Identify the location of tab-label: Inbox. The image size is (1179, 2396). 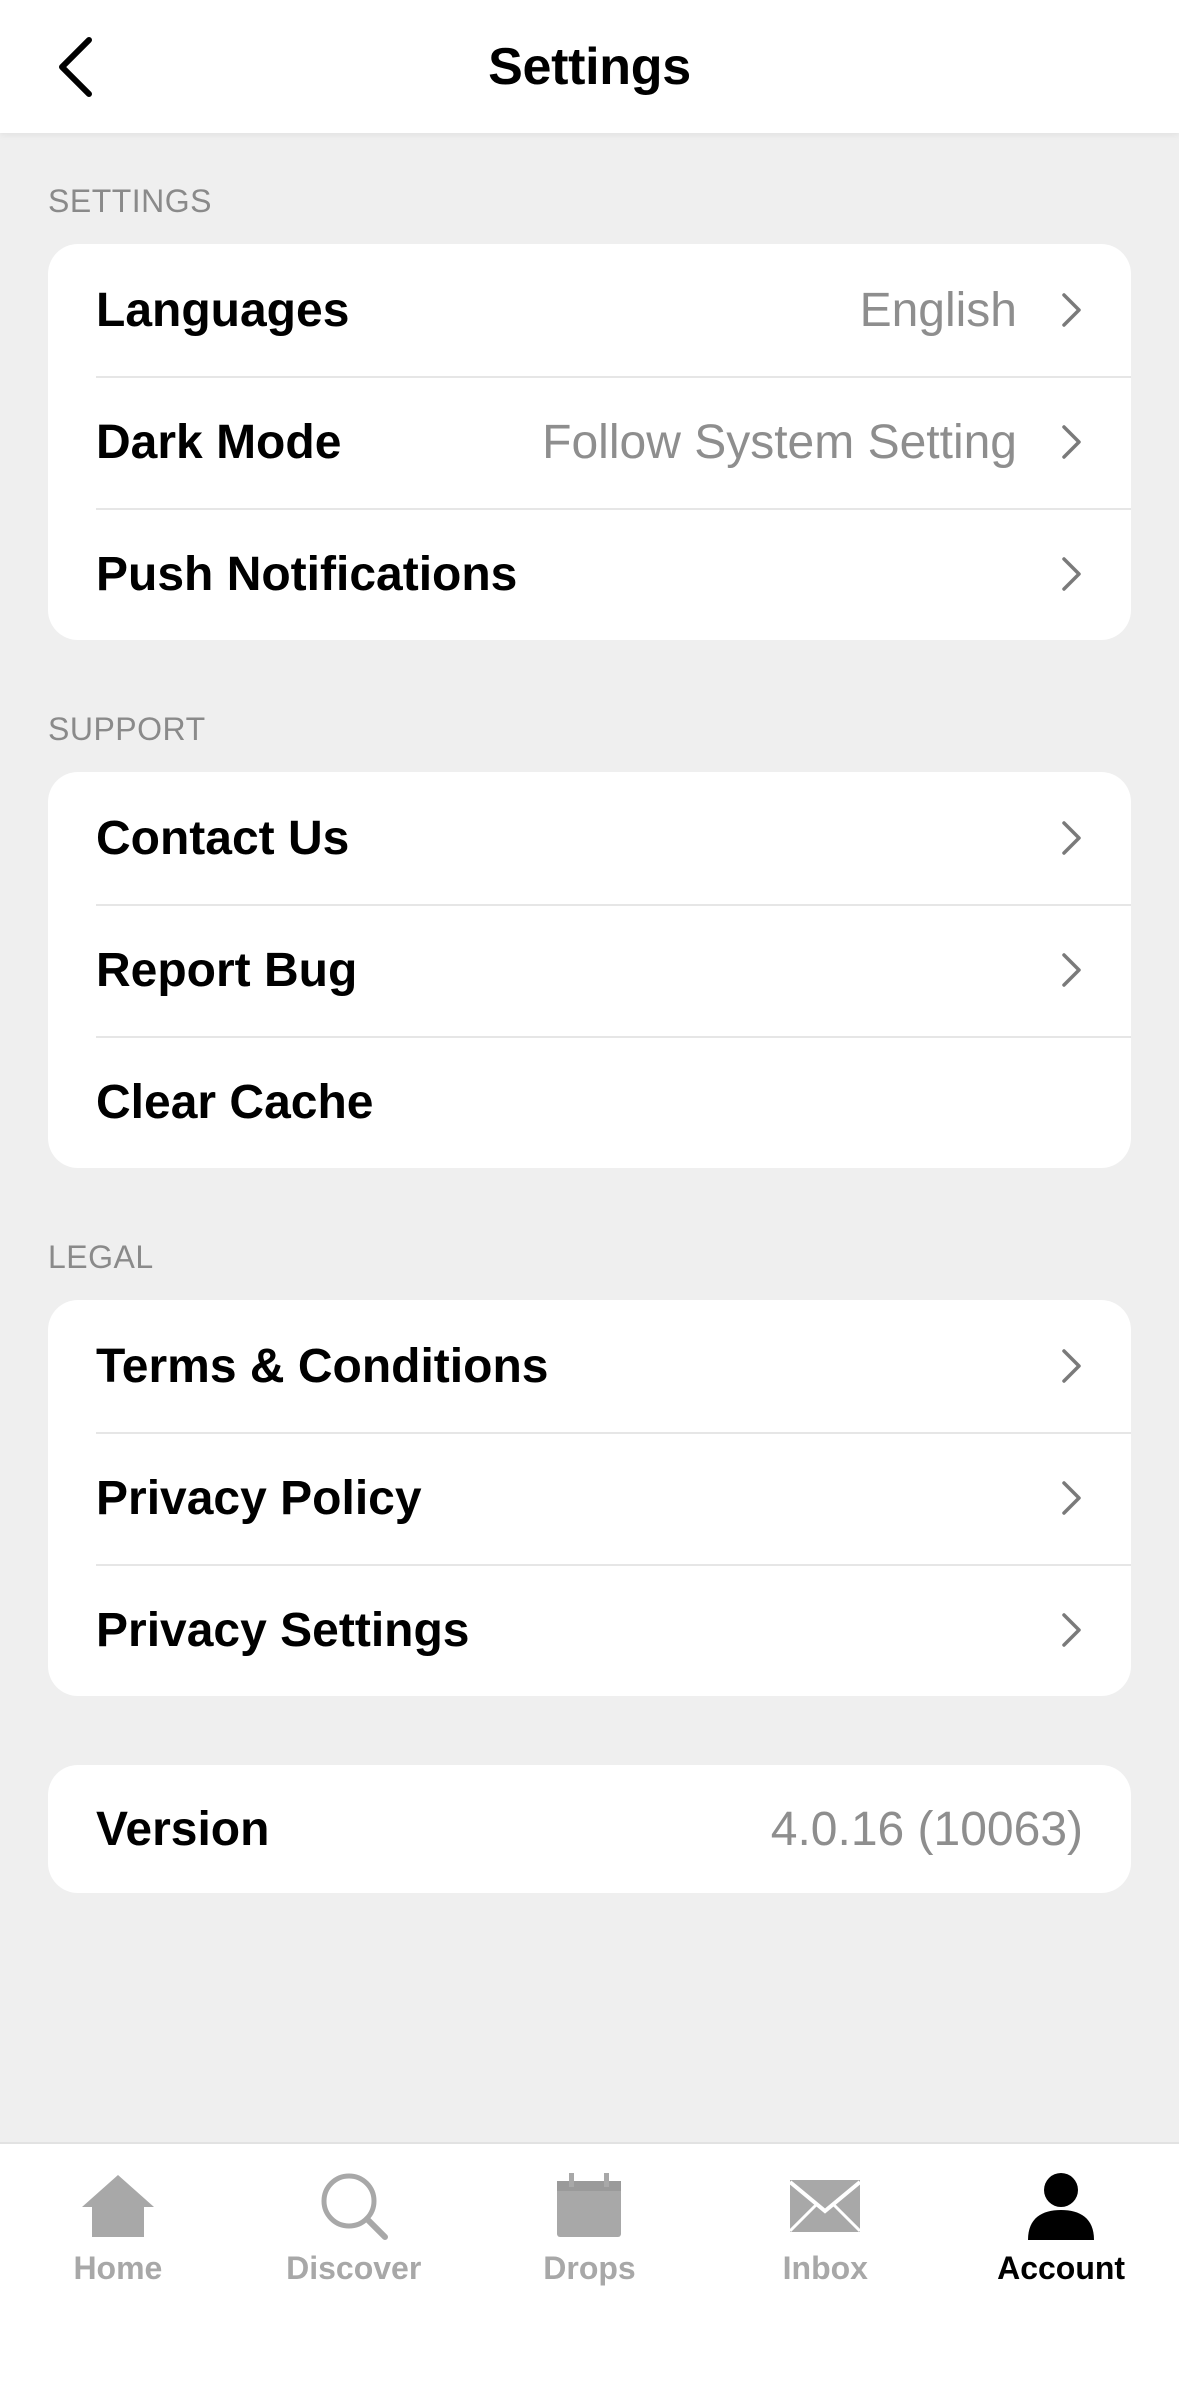
(825, 2268).